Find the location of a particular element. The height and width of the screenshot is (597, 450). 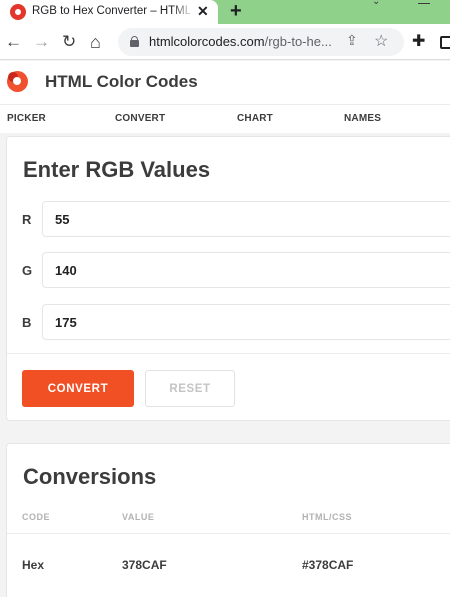

rgb-heading: Enter RGB Values is located at coordinates (117, 169).